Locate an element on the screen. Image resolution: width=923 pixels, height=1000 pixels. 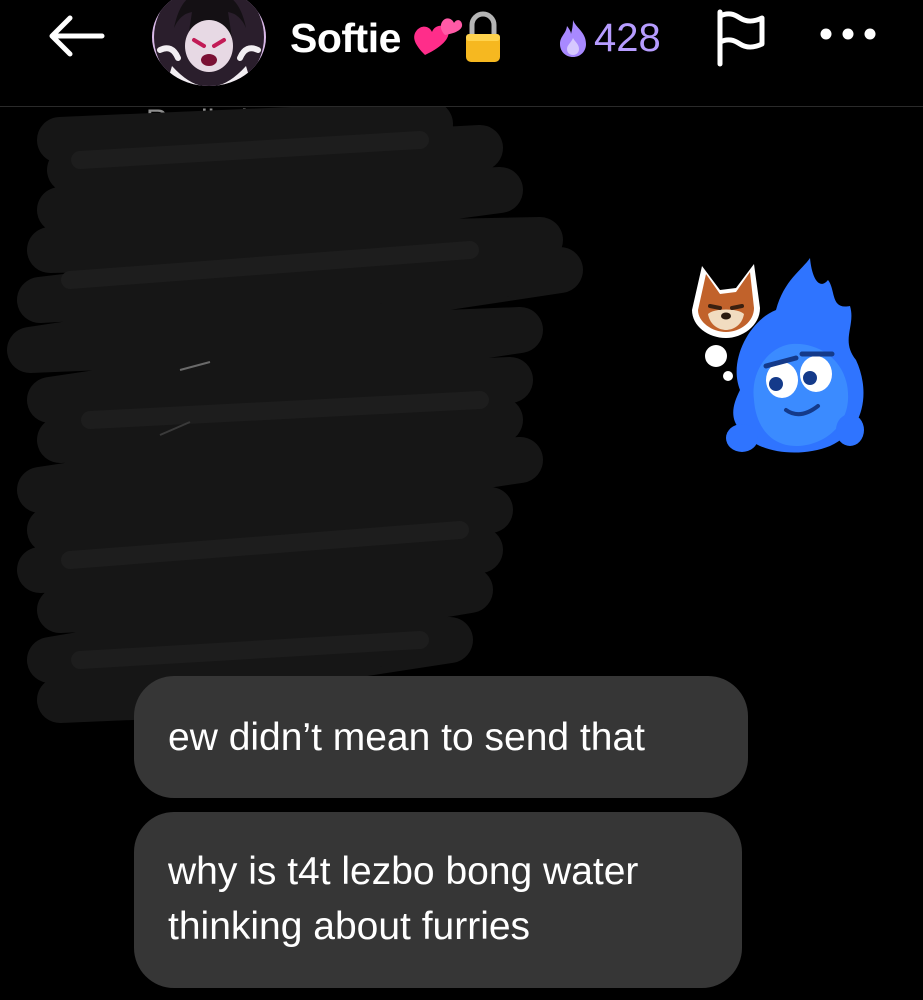
more-horizontal-icon is located at coordinates (848, 34).